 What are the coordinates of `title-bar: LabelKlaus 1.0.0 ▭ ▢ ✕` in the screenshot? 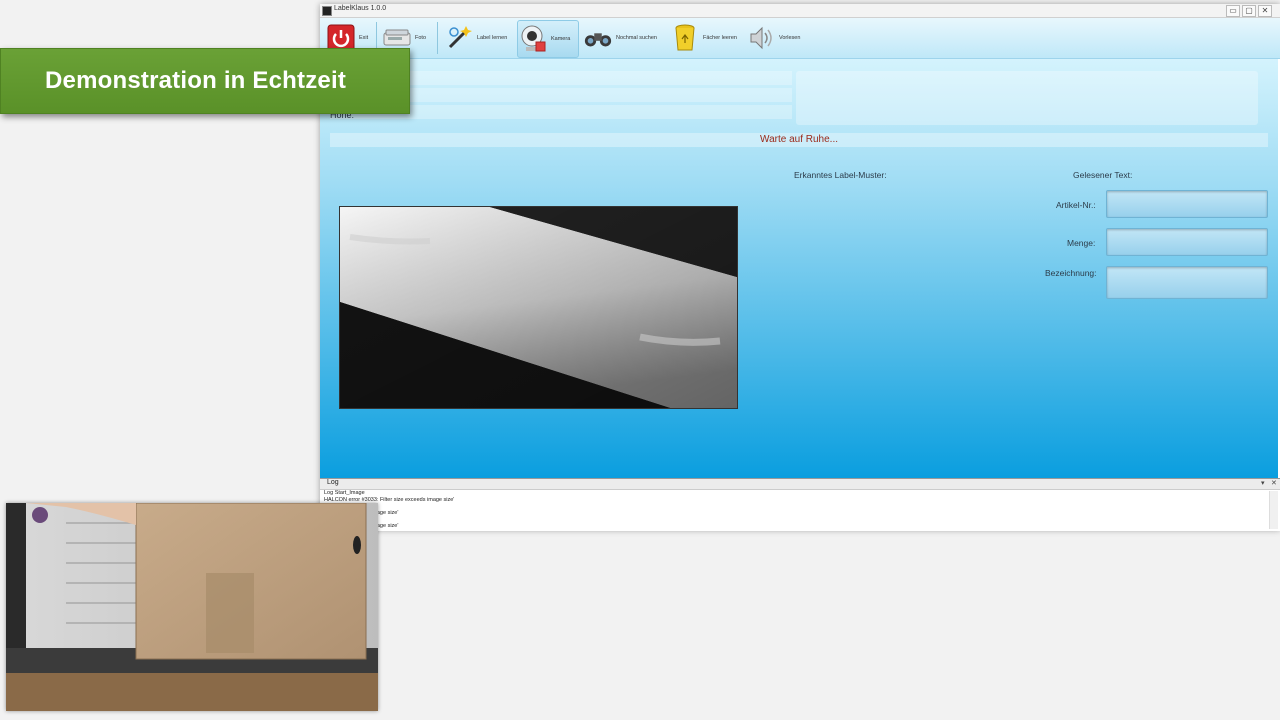 It's located at (800, 11).